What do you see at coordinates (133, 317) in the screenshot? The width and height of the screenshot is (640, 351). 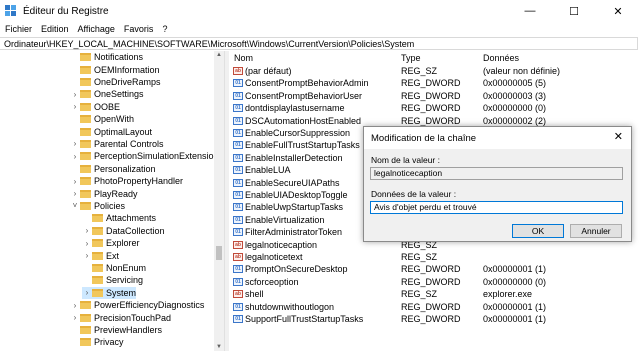 I see `tree-item-label: PrecisionTouchPad` at bounding box center [133, 317].